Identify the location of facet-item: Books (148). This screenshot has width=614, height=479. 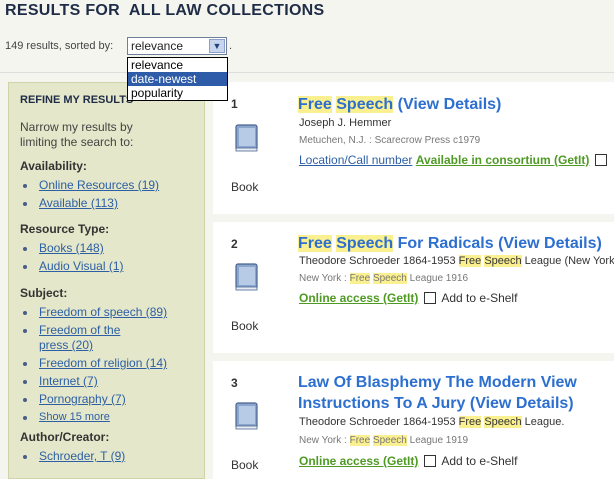
(110, 248).